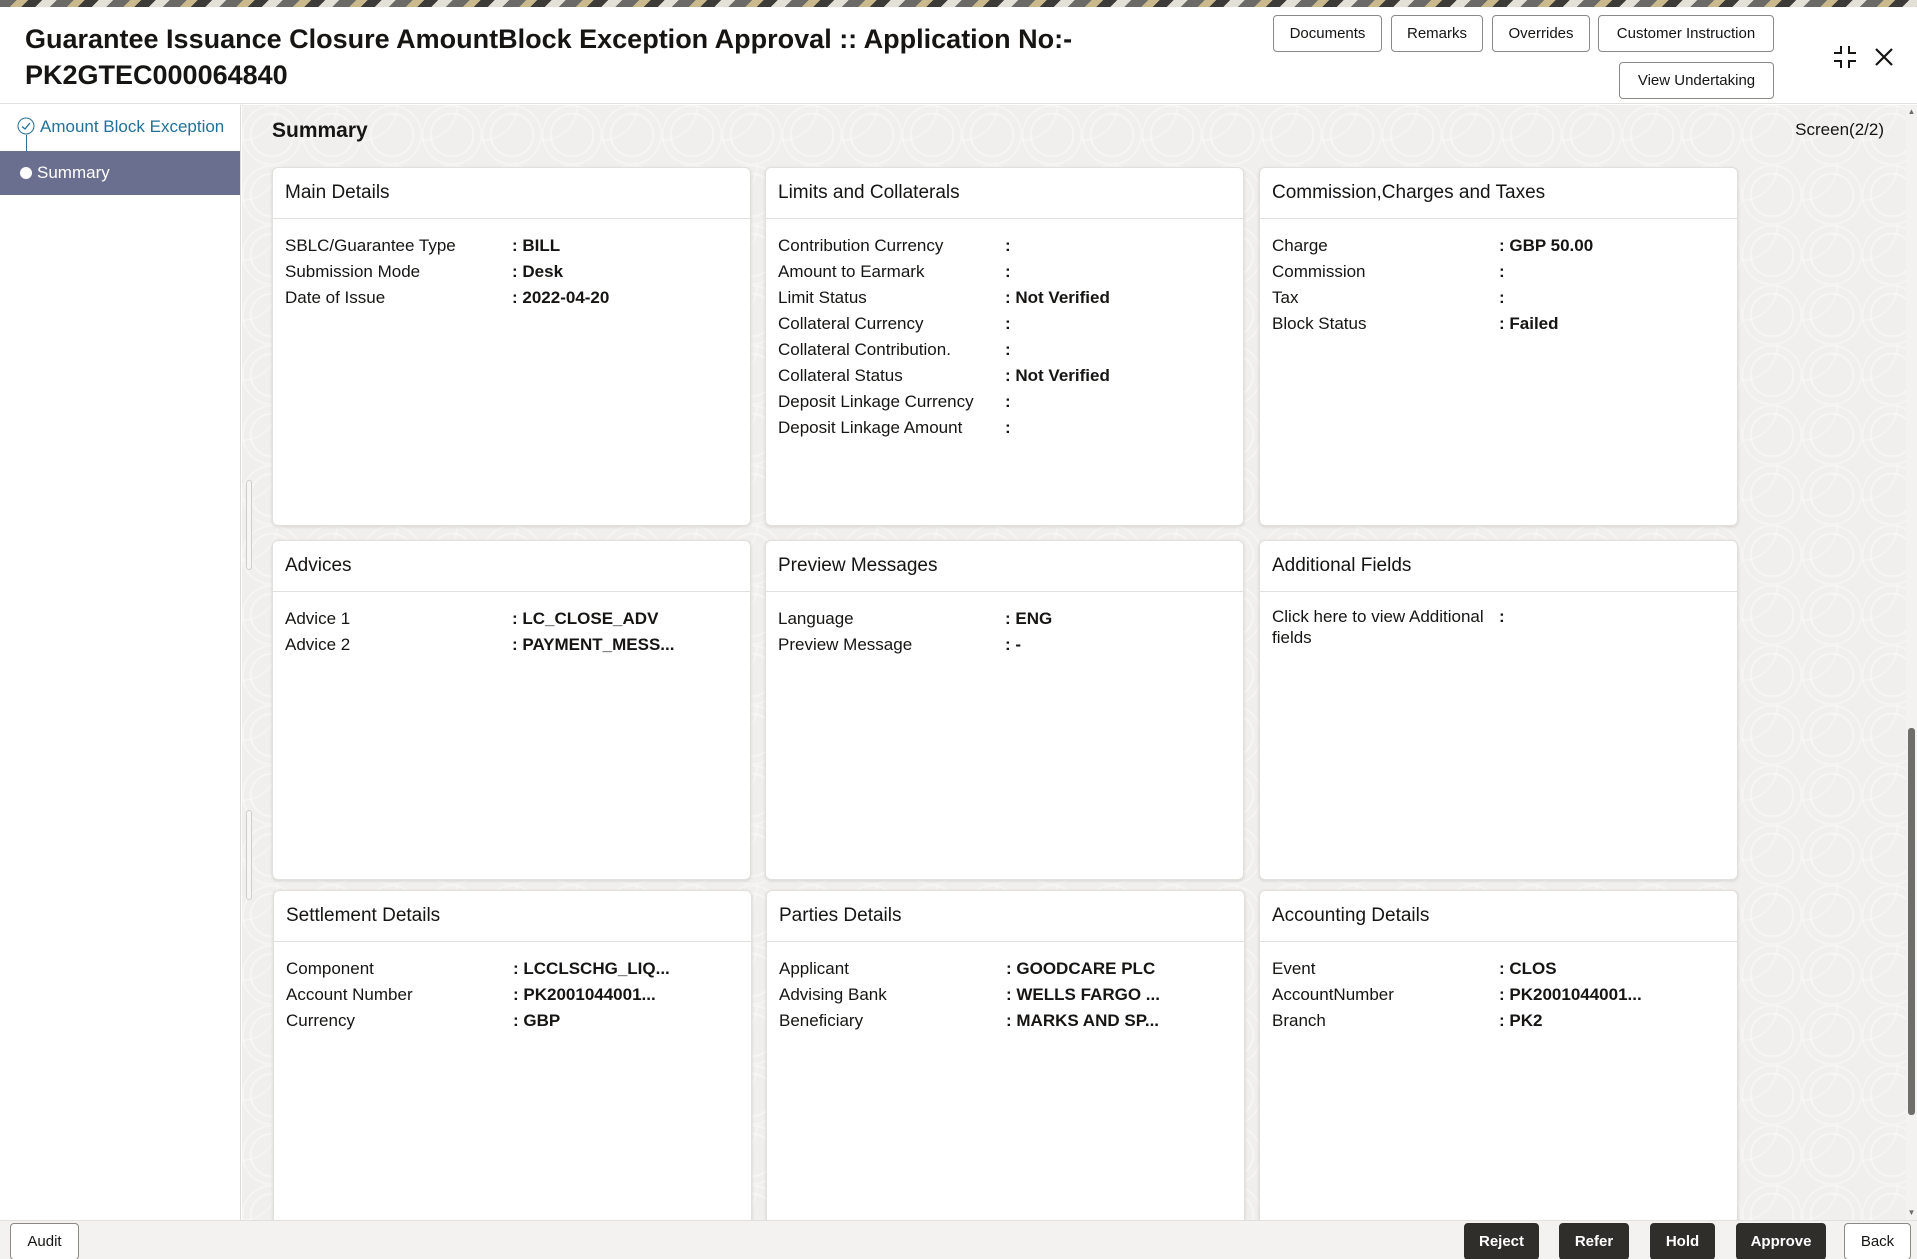  I want to click on field-label: Advice 2, so click(318, 644).